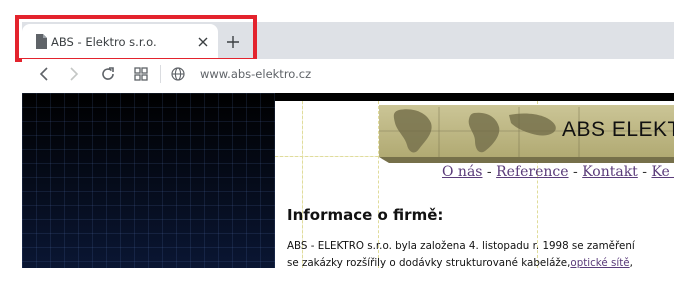  What do you see at coordinates (532, 172) in the screenshot?
I see `nav-link-reference: Reference` at bounding box center [532, 172].